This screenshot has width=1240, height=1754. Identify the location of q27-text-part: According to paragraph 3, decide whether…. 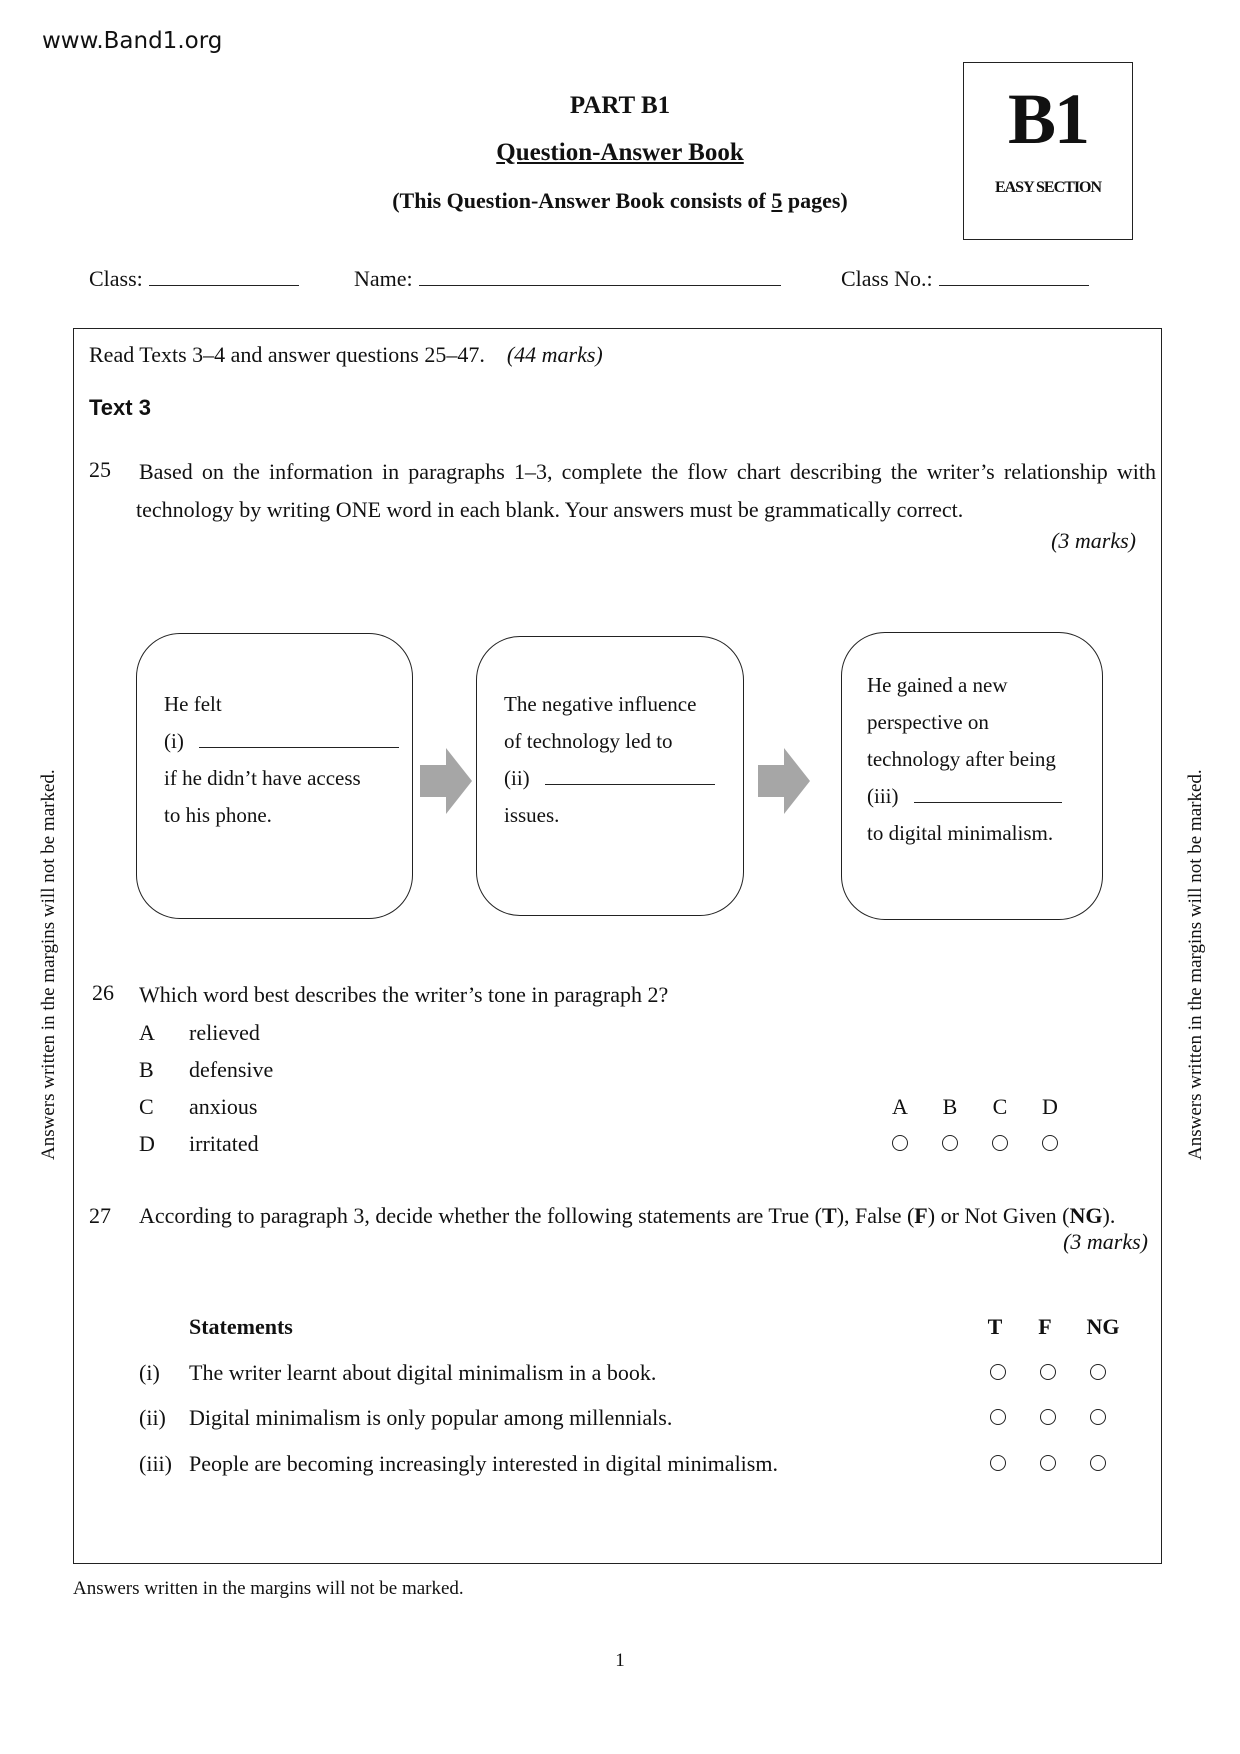
(481, 1215).